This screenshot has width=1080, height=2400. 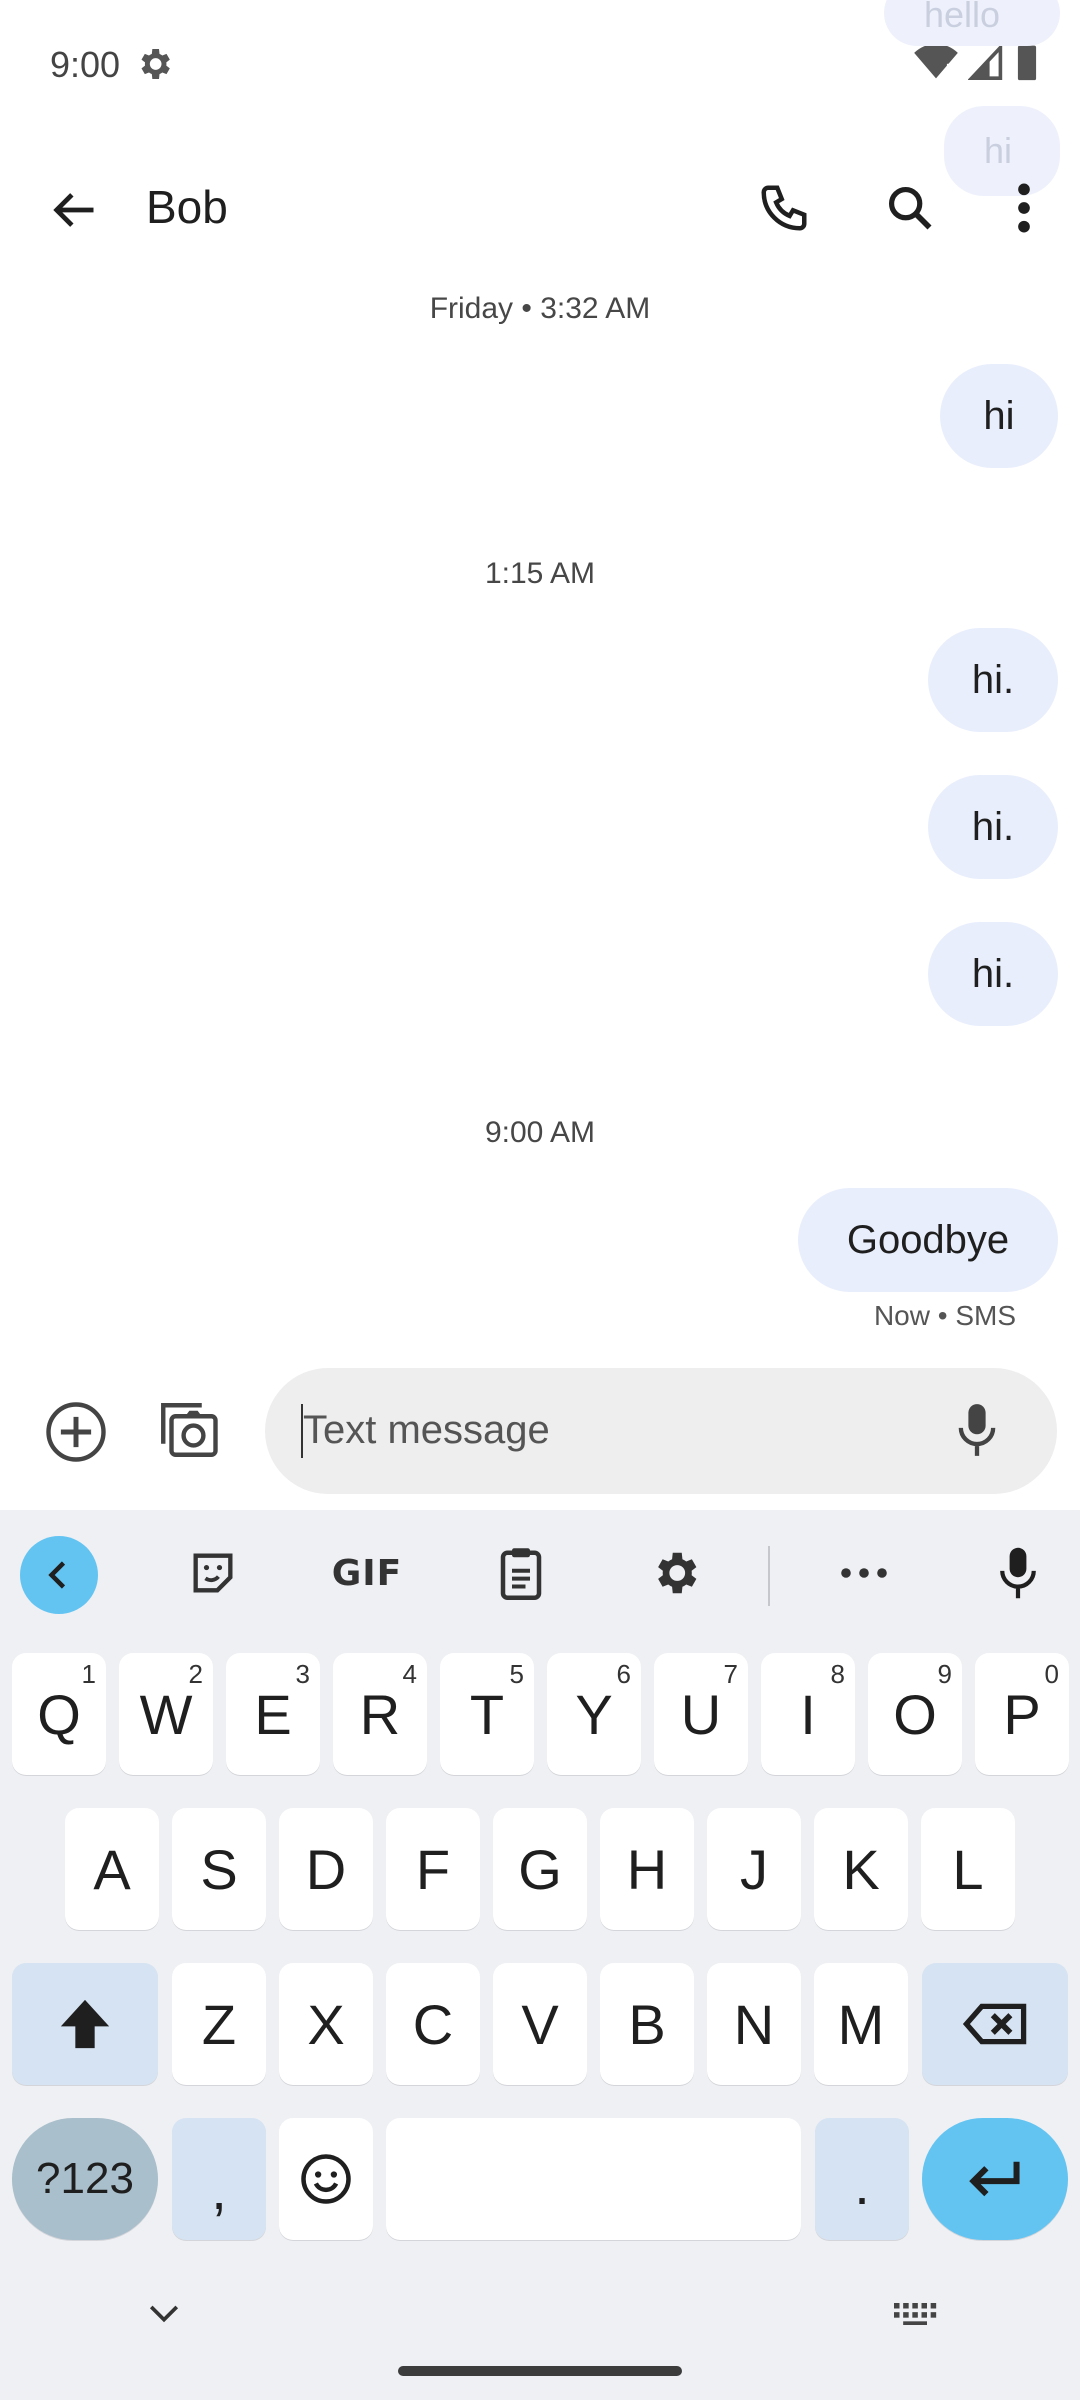 I want to click on attach-button, so click(x=76, y=1432).